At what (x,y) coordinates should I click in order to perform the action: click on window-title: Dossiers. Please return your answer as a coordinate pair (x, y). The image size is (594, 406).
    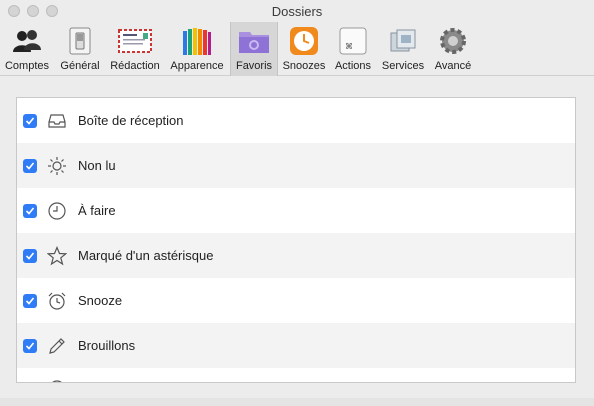
    Looking at the image, I should click on (297, 11).